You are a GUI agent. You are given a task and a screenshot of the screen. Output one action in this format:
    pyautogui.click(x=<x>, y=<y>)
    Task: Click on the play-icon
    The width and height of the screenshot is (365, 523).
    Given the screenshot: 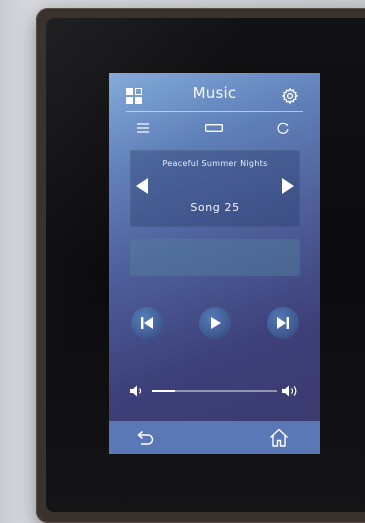 What is the action you would take?
    pyautogui.click(x=216, y=323)
    